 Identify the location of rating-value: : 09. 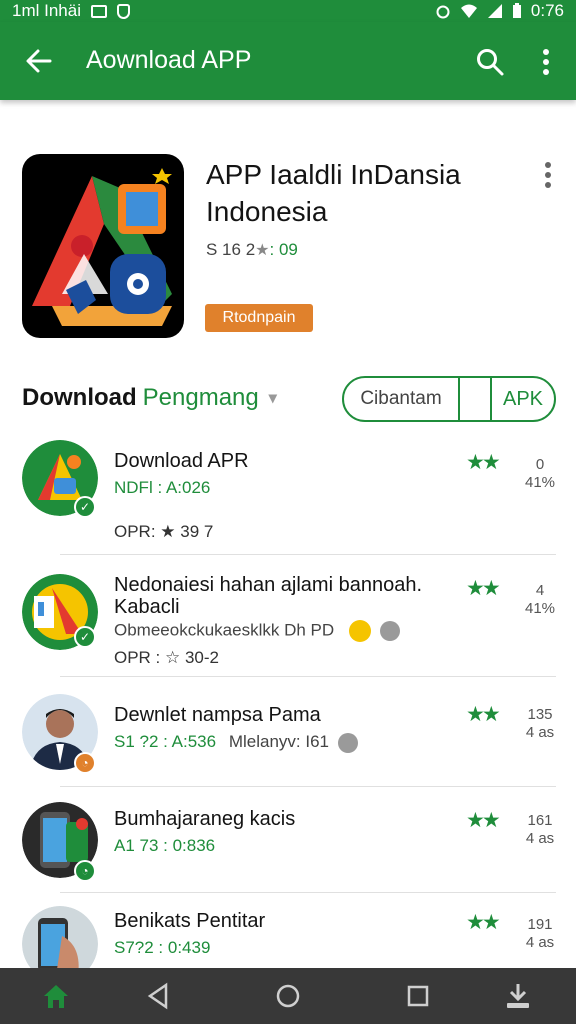
(283, 249).